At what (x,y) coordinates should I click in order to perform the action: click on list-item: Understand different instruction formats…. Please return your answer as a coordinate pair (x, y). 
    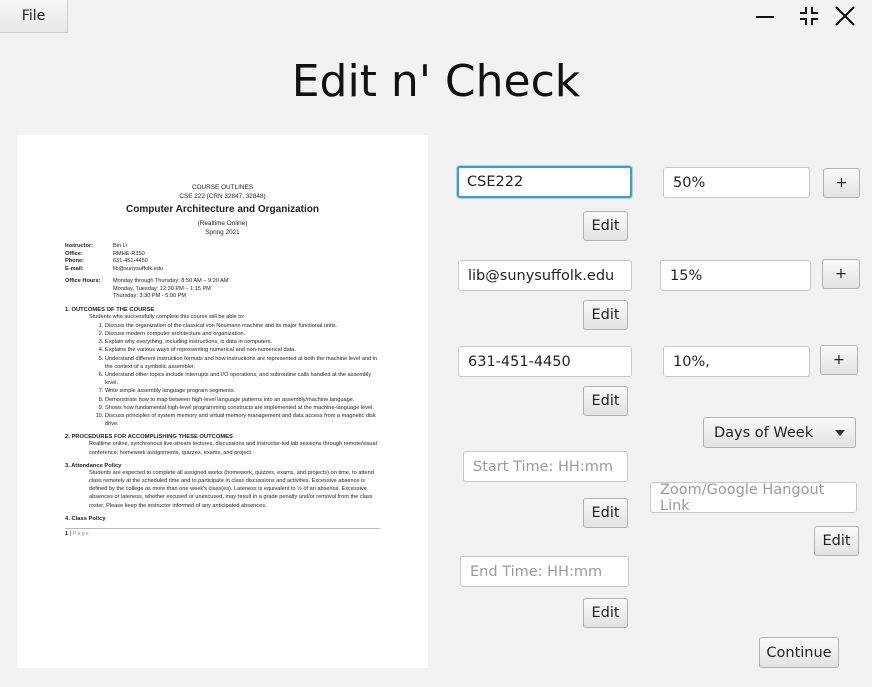
    Looking at the image, I should click on (242, 363).